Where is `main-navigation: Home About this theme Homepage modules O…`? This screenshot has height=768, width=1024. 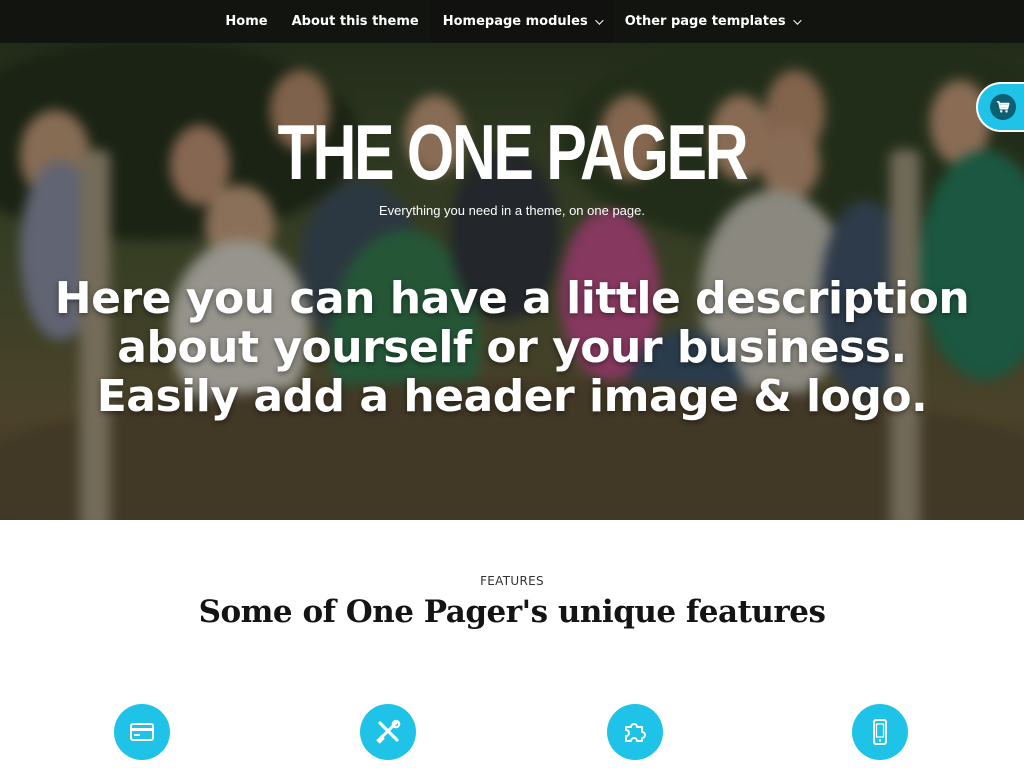 main-navigation: Home About this theme Homepage modules O… is located at coordinates (512, 21).